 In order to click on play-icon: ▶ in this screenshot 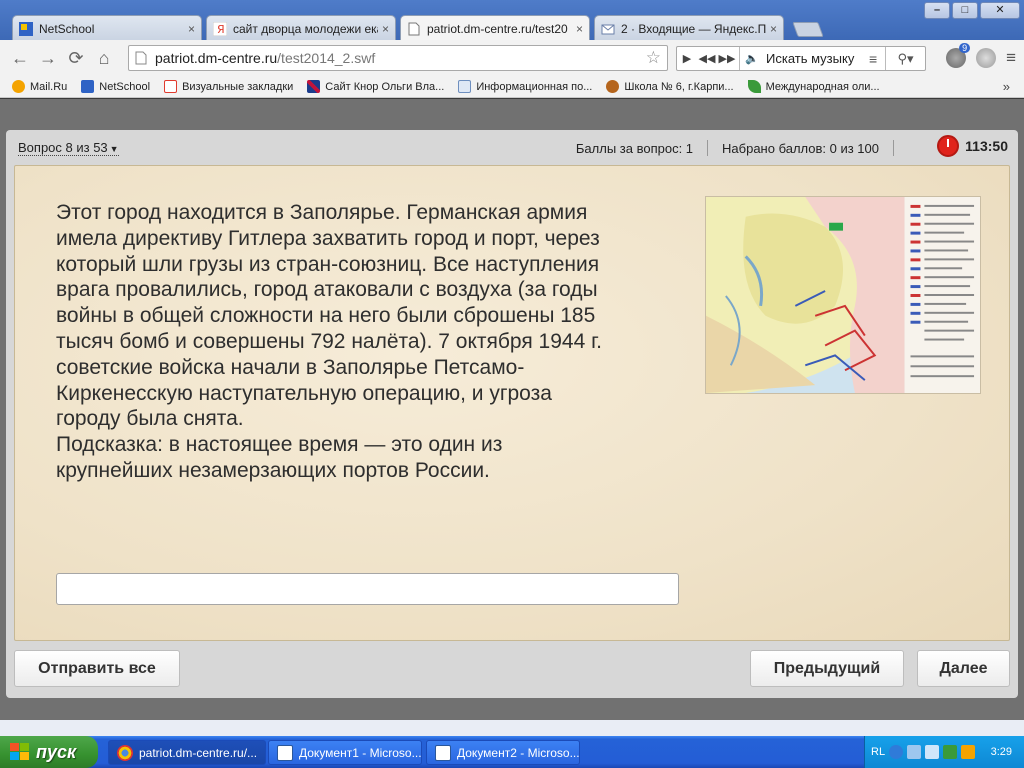, I will do `click(687, 58)`.